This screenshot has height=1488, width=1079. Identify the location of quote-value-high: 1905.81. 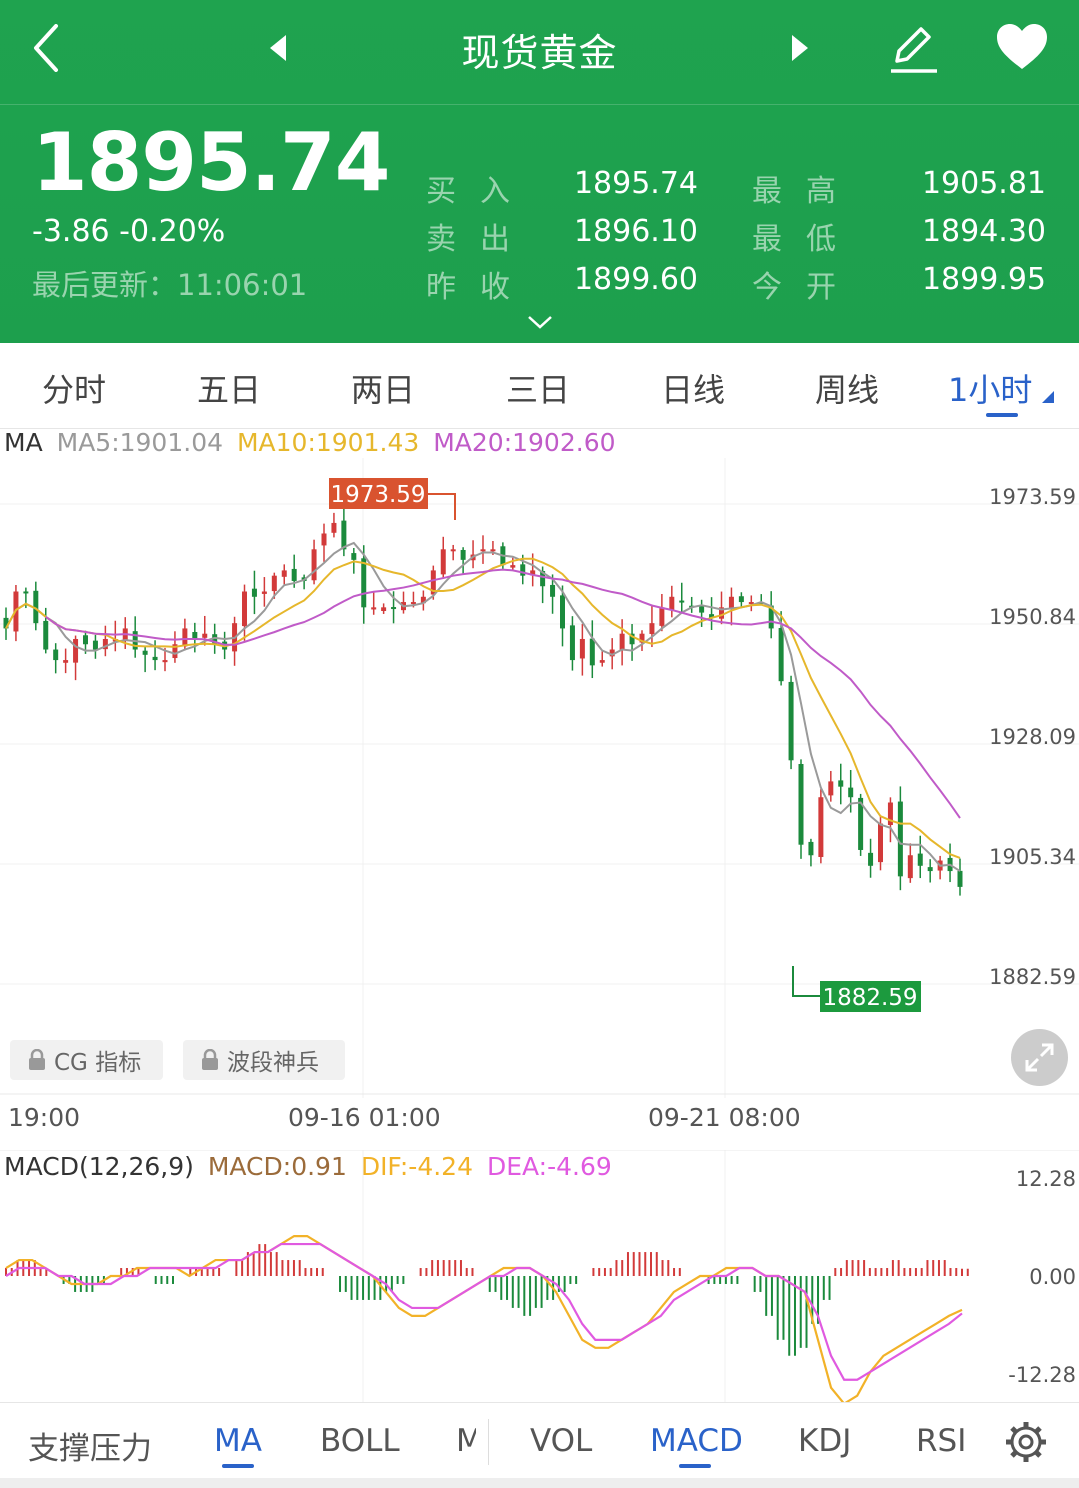
(983, 183).